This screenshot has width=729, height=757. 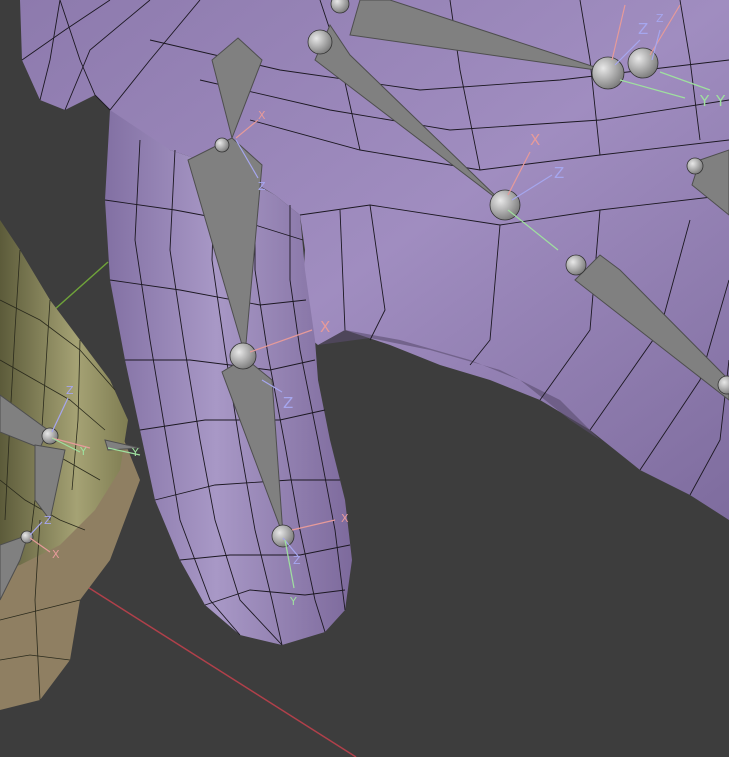 What do you see at coordinates (576, 265) in the screenshot?
I see `joint-ring-base` at bounding box center [576, 265].